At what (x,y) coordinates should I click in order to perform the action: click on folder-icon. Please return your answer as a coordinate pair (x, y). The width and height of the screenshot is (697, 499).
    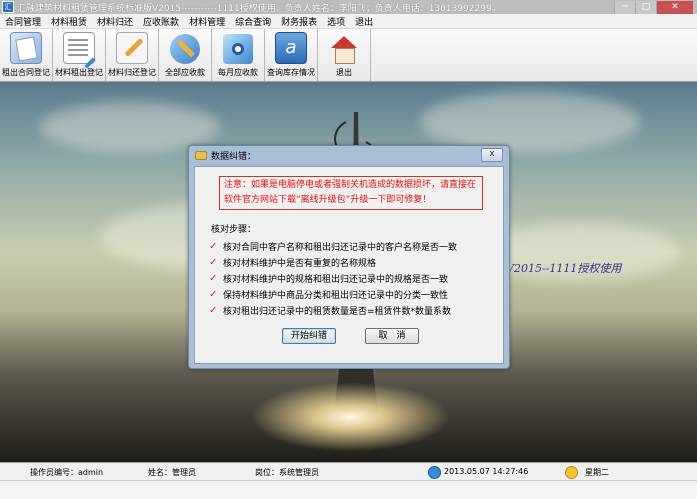
    Looking at the image, I should click on (201, 155).